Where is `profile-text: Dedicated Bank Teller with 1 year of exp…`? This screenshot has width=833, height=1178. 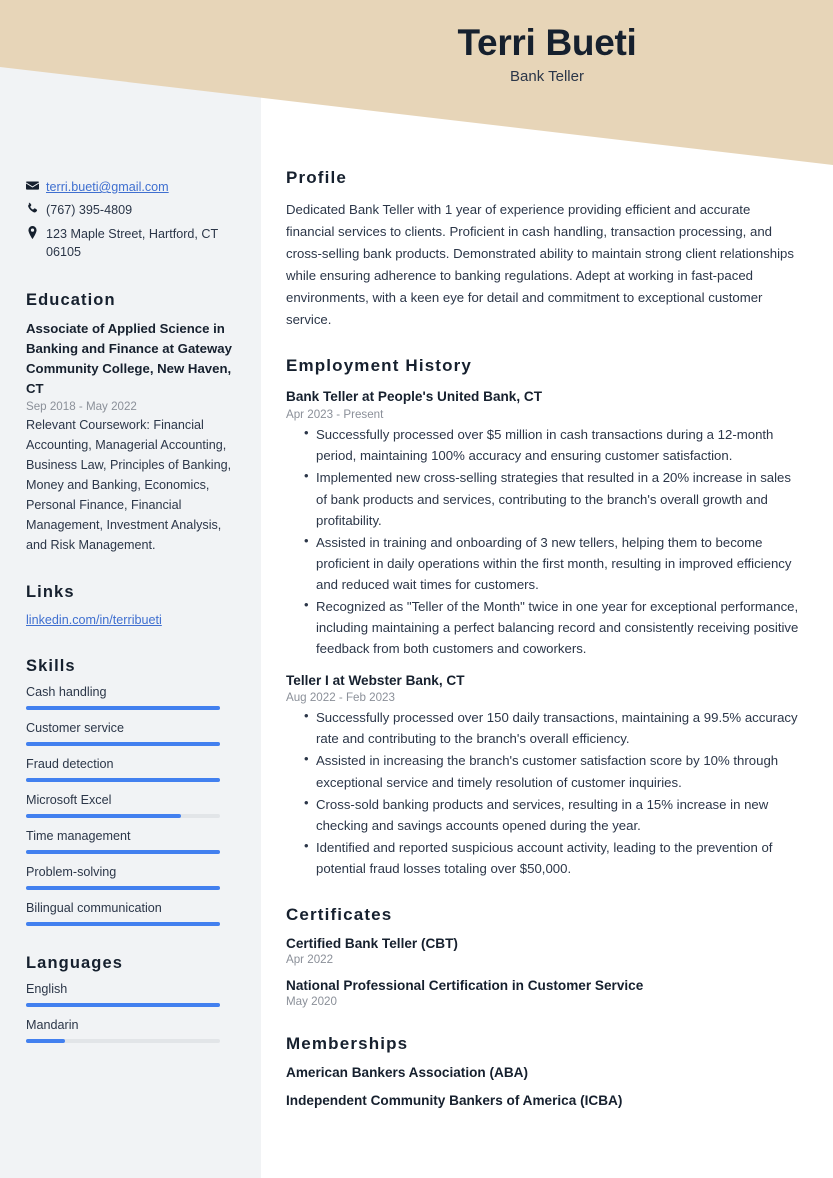
profile-text: Dedicated Bank Teller with 1 year of exp… is located at coordinates (540, 264).